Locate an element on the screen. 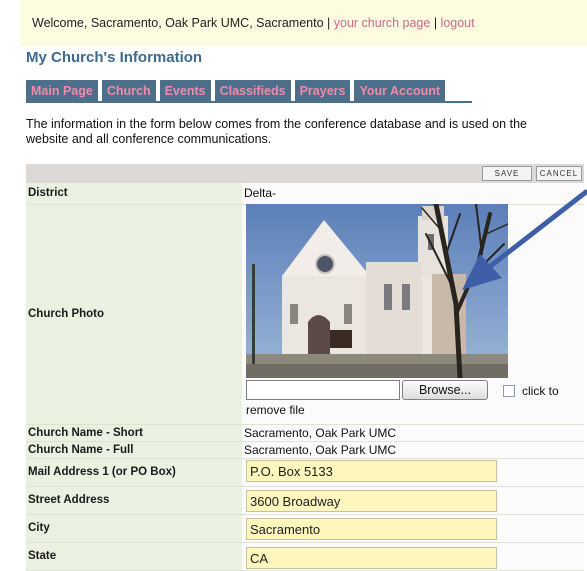  mail-address-label: Mail Address 1 (or PO Box) is located at coordinates (134, 472).